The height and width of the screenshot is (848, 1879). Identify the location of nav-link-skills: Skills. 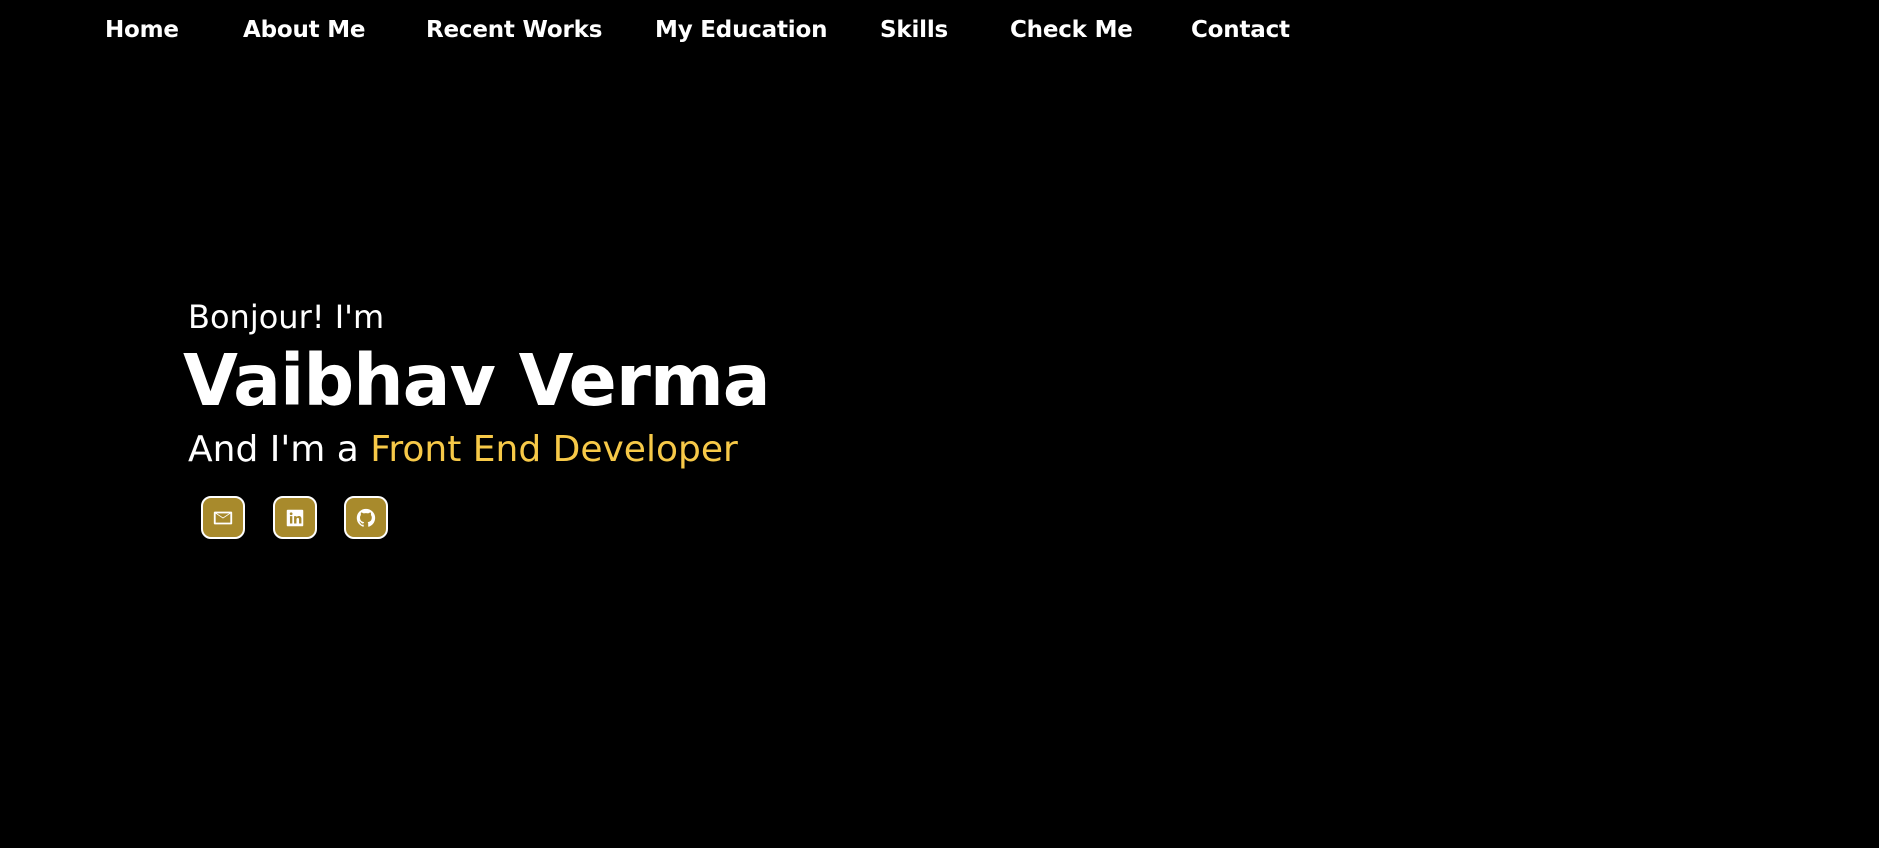
(914, 30).